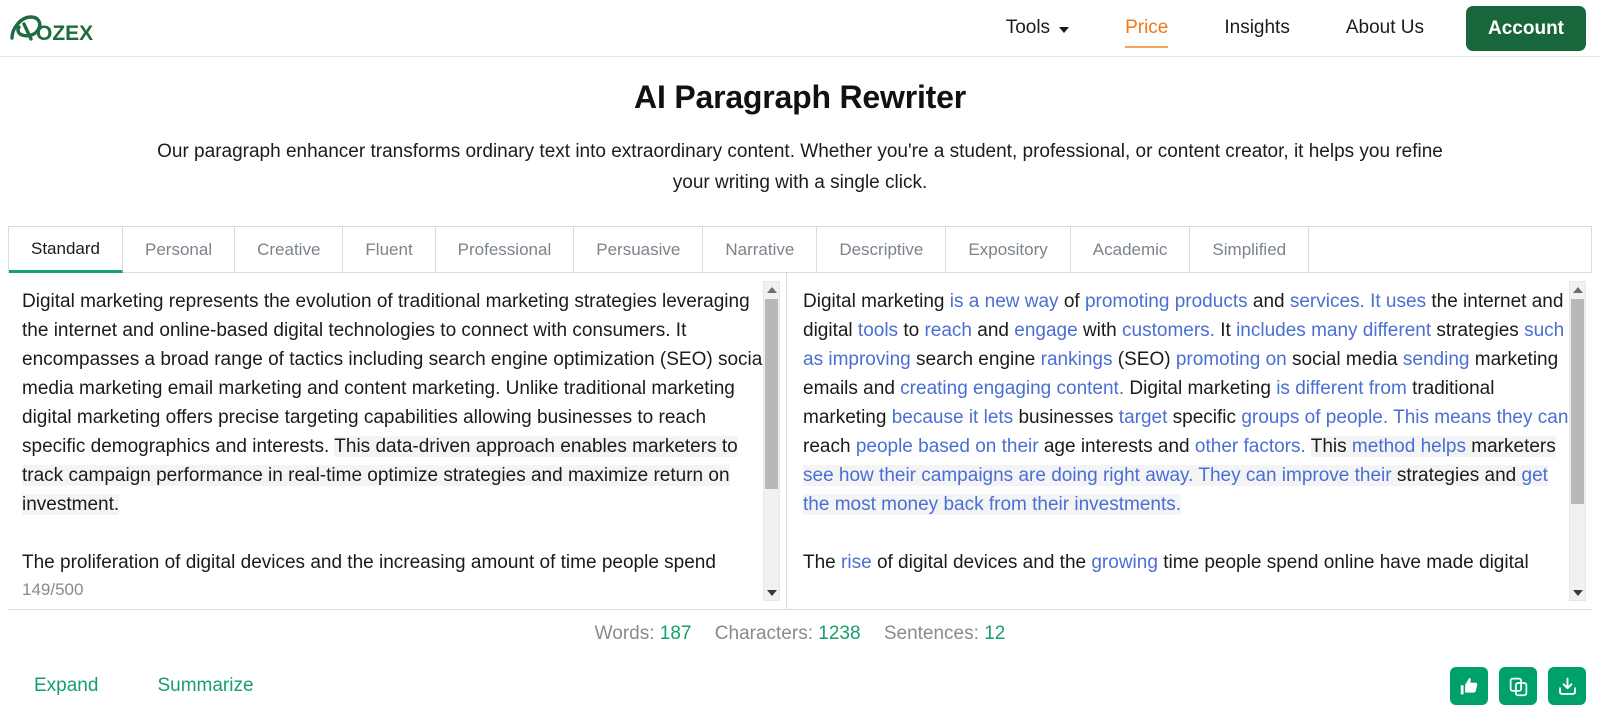 Image resolution: width=1600 pixels, height=725 pixels. What do you see at coordinates (1145, 417) in the screenshot?
I see `output-segment: target` at bounding box center [1145, 417].